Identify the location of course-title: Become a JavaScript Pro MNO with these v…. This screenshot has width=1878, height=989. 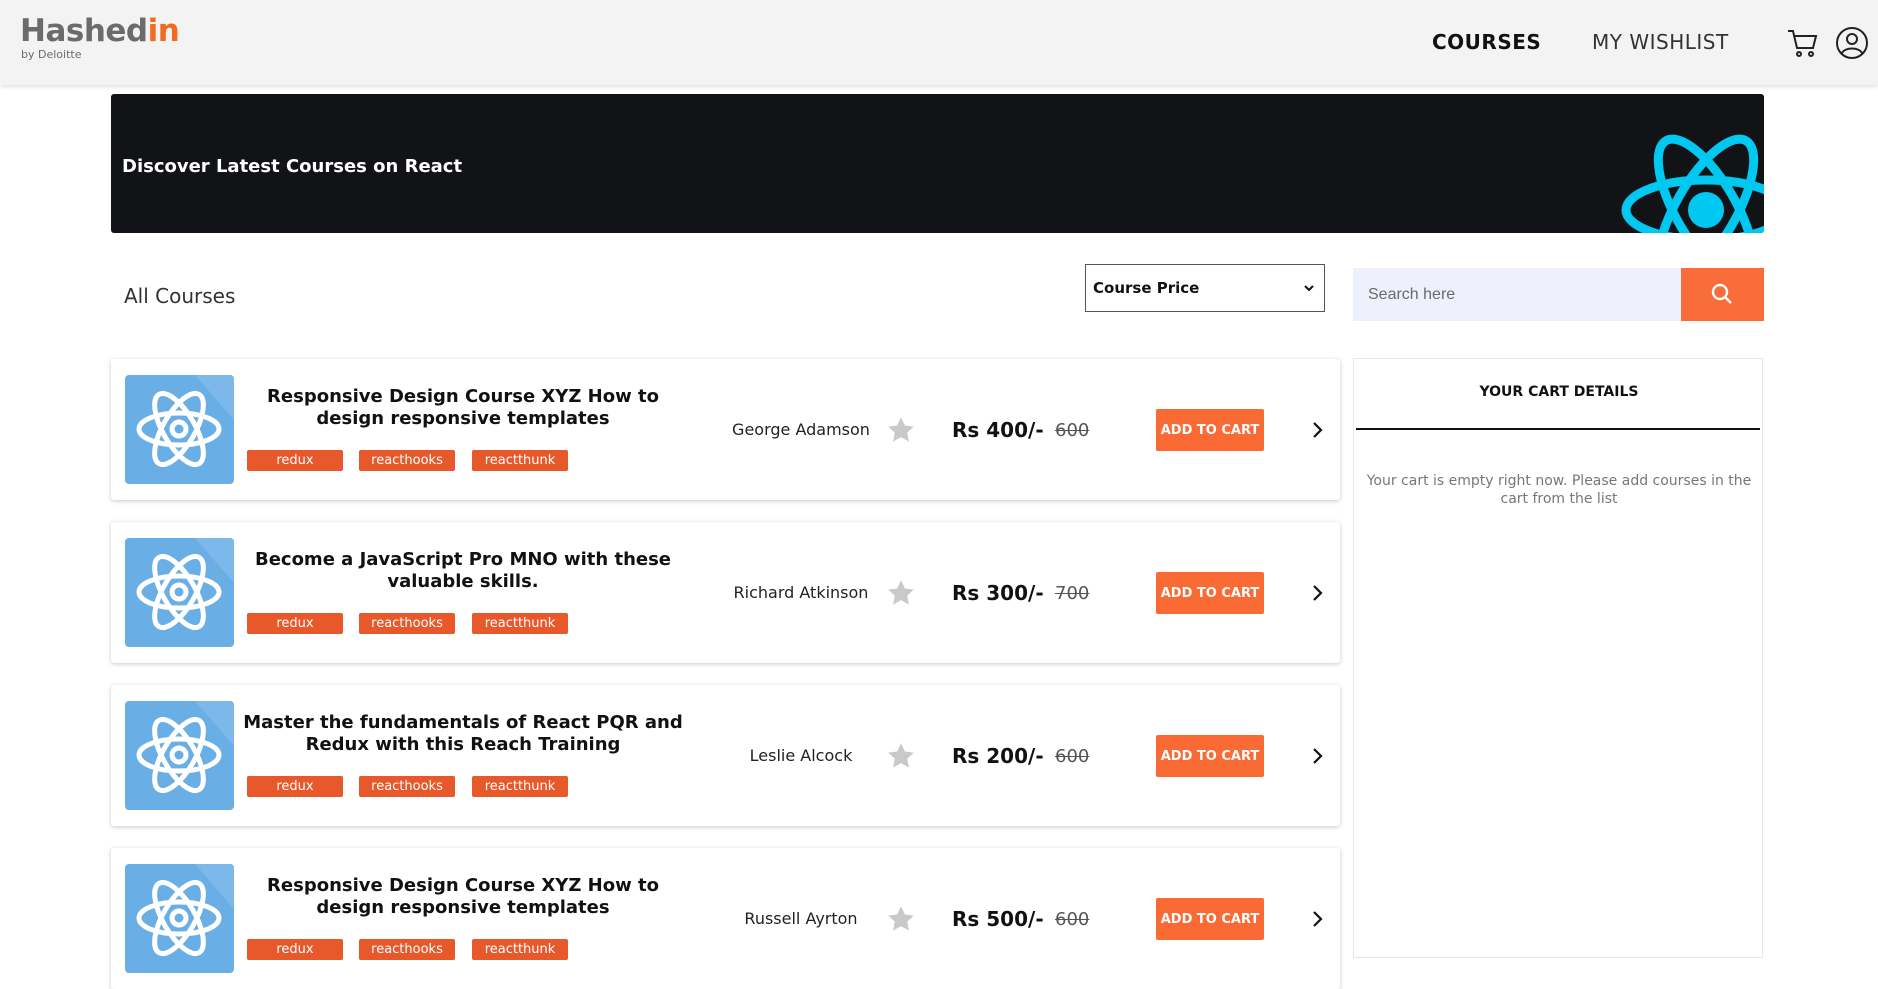
(463, 571).